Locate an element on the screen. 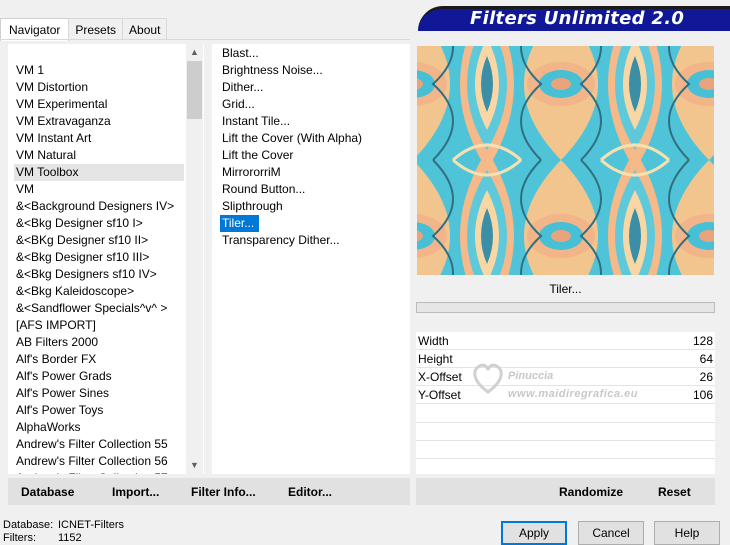 This screenshot has width=730, height=545. param-label: Height is located at coordinates (435, 359).